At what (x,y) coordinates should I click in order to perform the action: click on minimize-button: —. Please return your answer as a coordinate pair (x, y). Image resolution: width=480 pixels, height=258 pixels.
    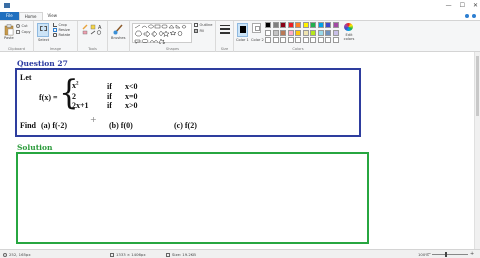
    Looking at the image, I should click on (449, 5).